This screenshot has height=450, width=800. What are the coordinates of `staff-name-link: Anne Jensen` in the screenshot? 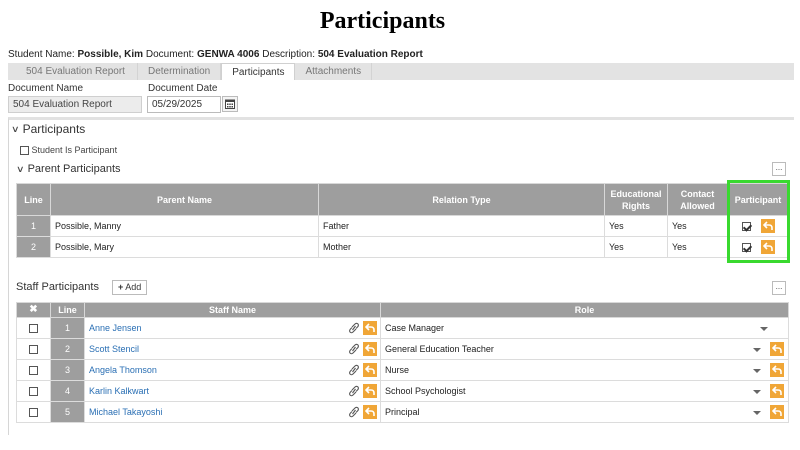 It's located at (115, 328).